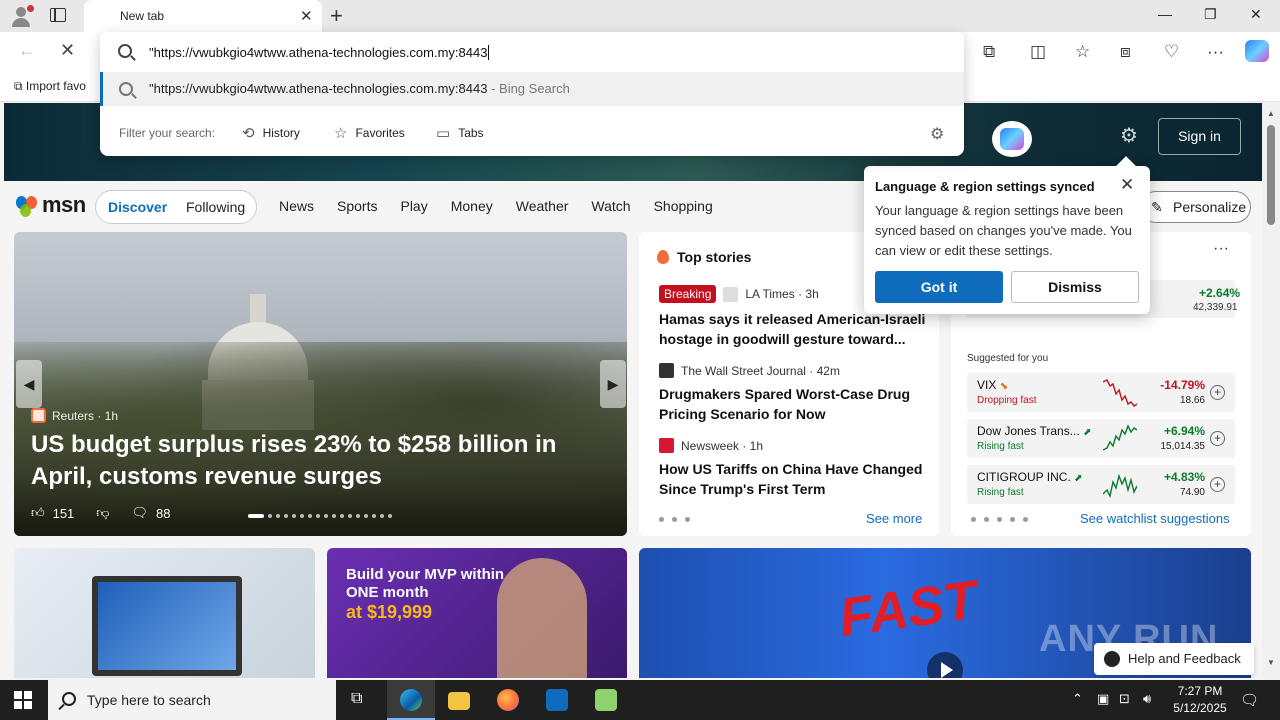 This screenshot has width=1280, height=720. I want to click on taskbar-search-box: Type here to search, so click(192, 700).